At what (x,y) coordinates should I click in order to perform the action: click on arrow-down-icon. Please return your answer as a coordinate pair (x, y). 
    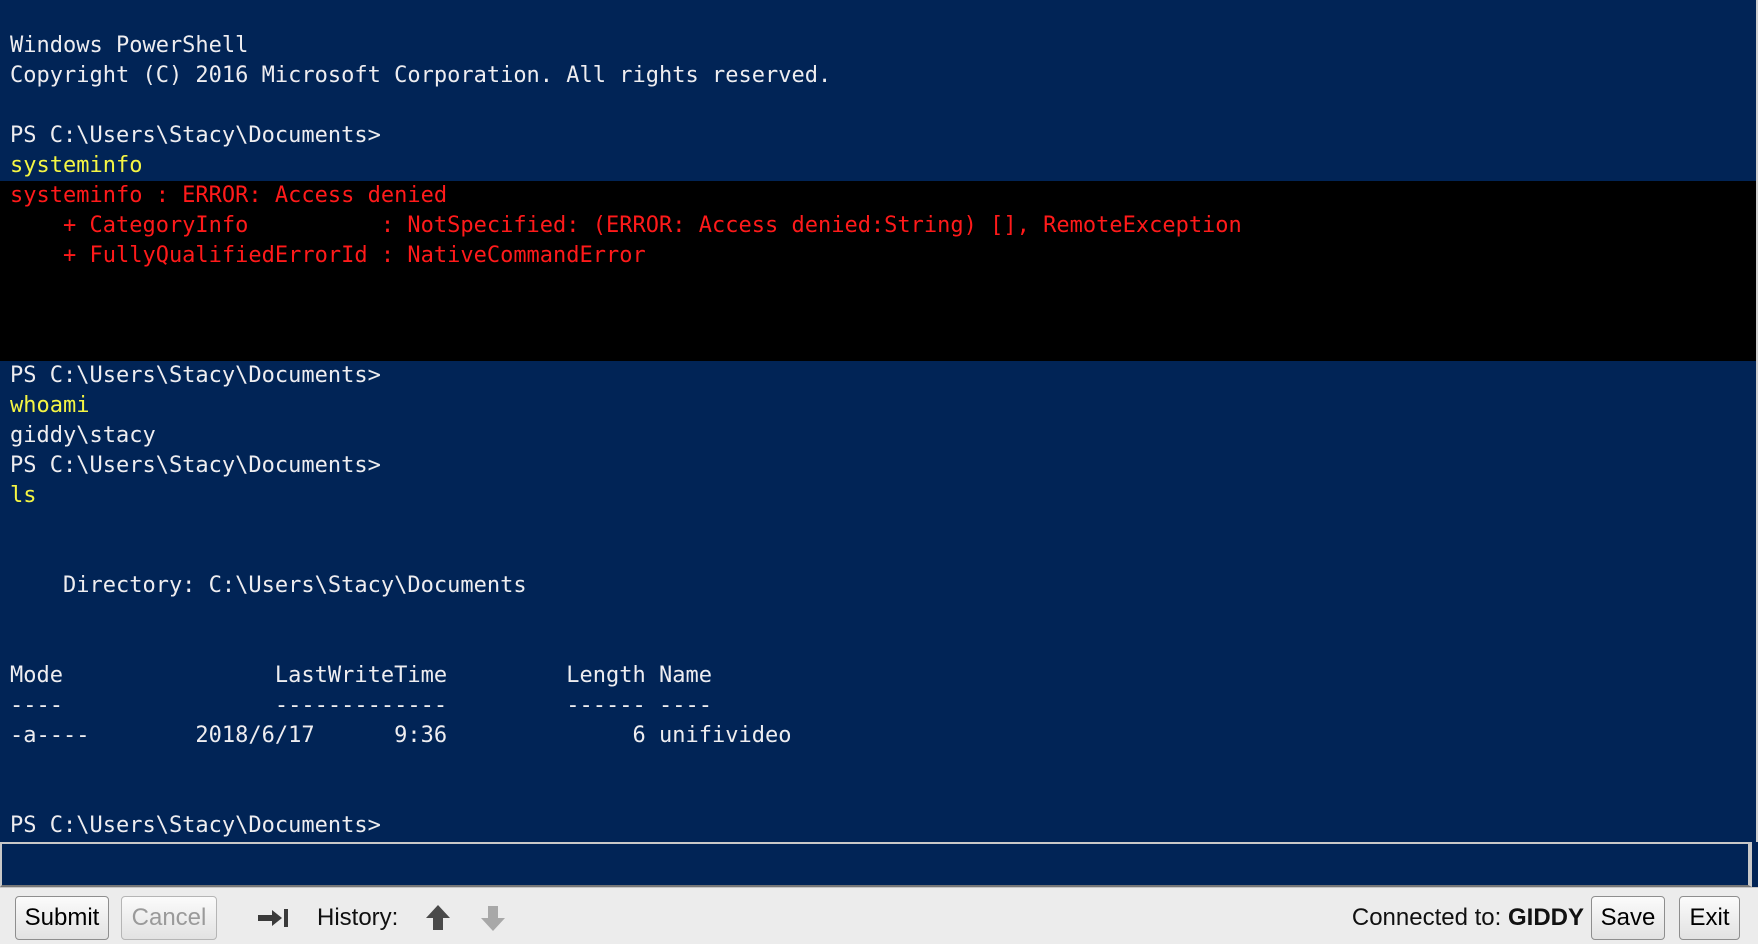
    Looking at the image, I should click on (493, 918).